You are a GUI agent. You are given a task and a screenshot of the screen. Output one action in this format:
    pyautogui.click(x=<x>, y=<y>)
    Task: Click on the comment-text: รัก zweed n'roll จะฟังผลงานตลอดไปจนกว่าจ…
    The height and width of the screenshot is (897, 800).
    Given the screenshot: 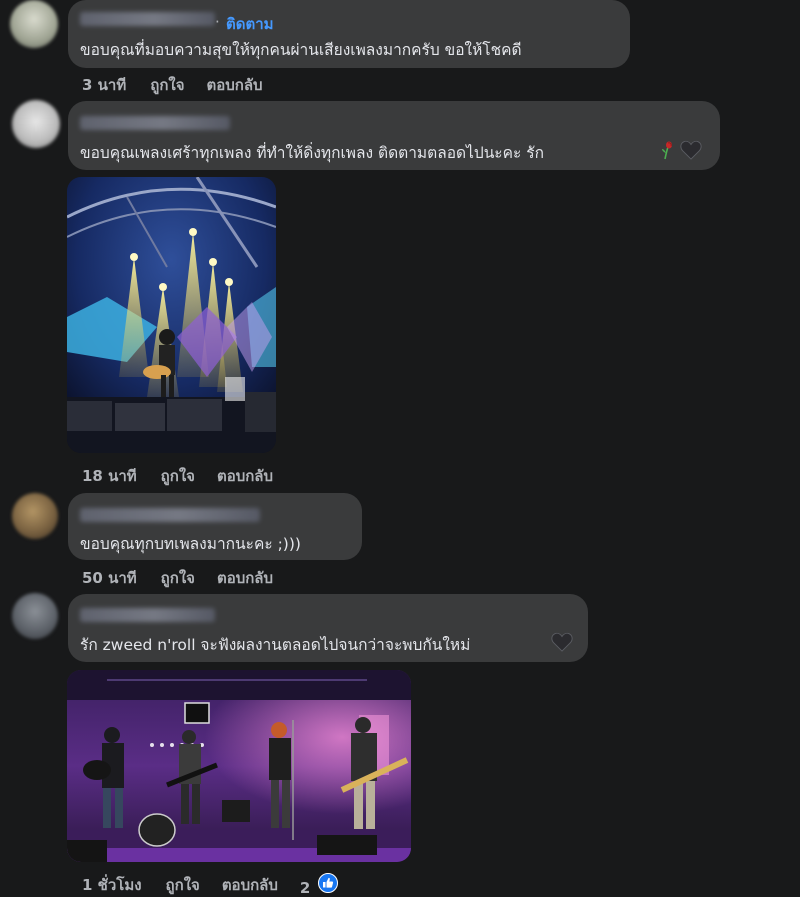 What is the action you would take?
    pyautogui.click(x=275, y=645)
    